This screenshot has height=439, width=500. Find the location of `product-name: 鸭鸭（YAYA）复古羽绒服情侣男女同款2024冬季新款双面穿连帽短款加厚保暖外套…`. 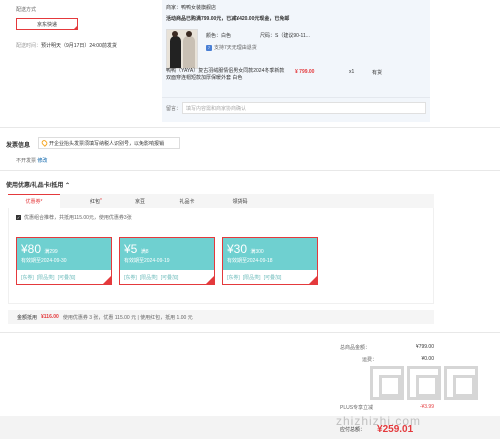

product-name: 鸭鸭（YAYA）复古羽绒服情侣男女同款2024冬季新款双面穿连帽短款加厚保暖外套… is located at coordinates (226, 75).